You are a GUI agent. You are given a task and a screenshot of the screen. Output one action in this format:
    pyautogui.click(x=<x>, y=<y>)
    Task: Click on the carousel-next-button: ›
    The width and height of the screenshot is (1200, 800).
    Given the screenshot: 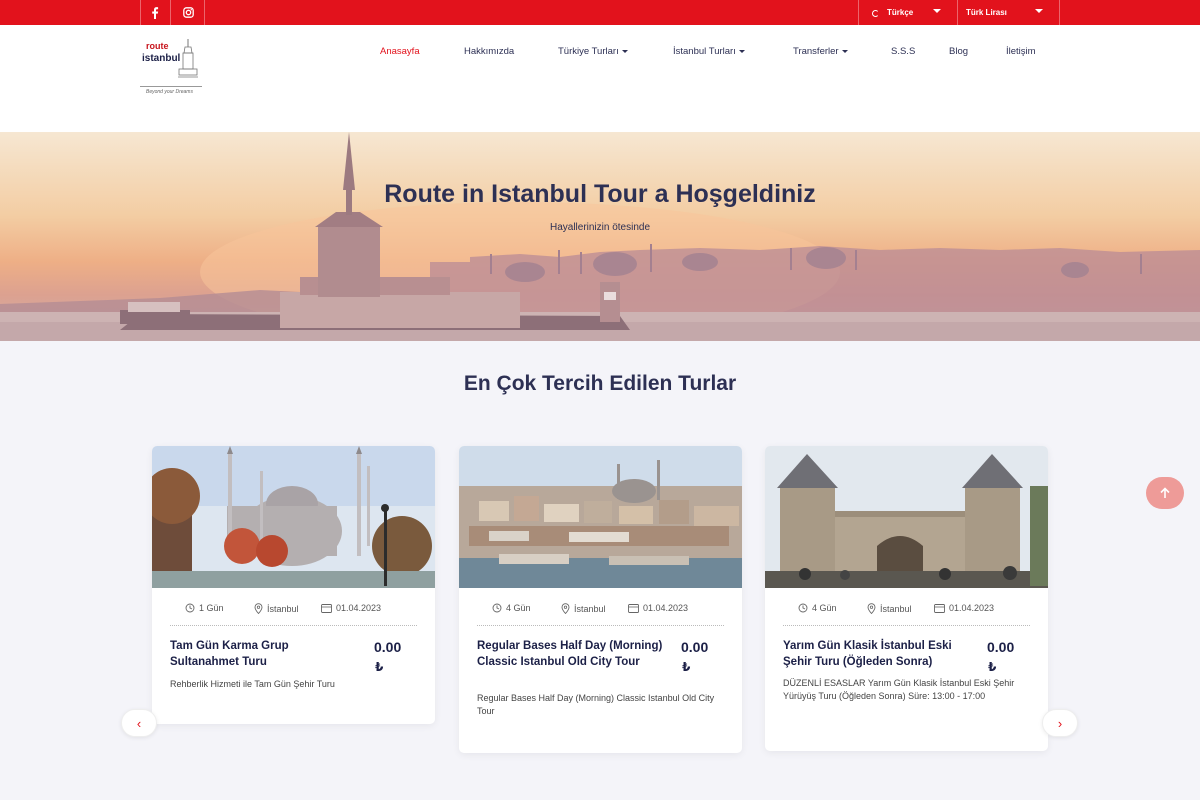 What is the action you would take?
    pyautogui.click(x=1060, y=723)
    